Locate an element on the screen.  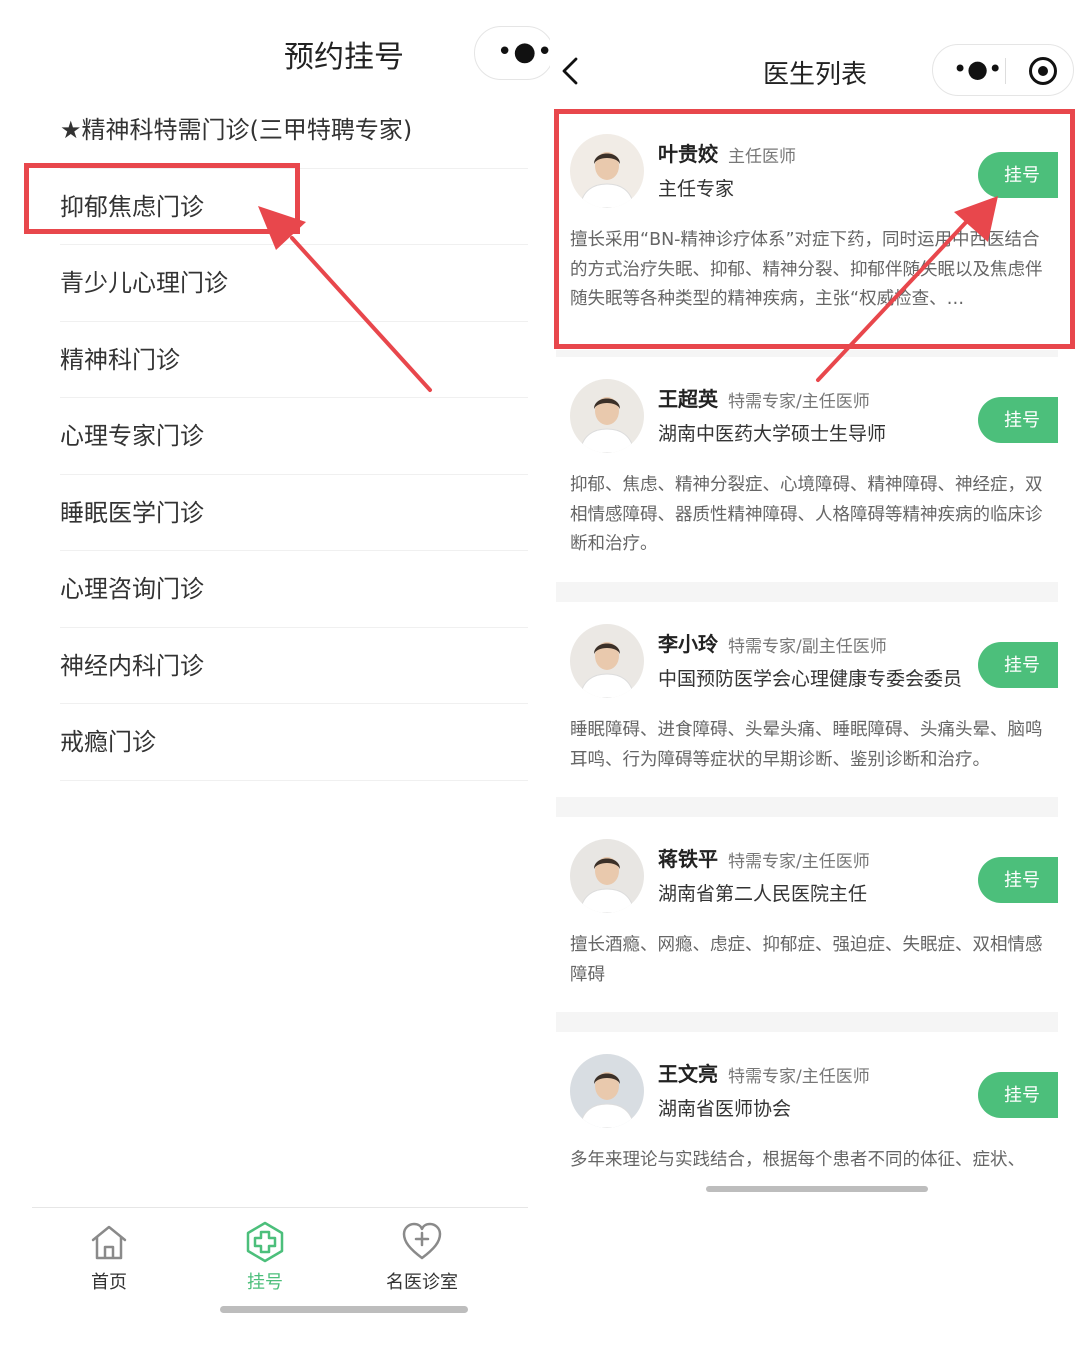
home-indicator is located at coordinates (344, 1309).